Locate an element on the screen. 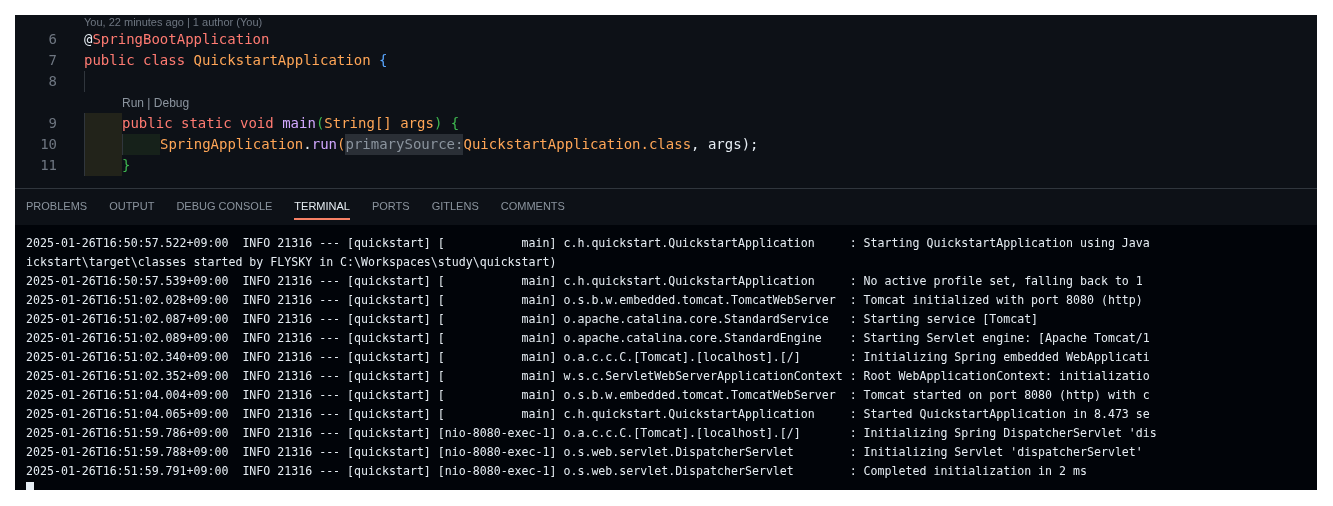 The image size is (1333, 506). line-number: 11 is located at coordinates (48, 165).